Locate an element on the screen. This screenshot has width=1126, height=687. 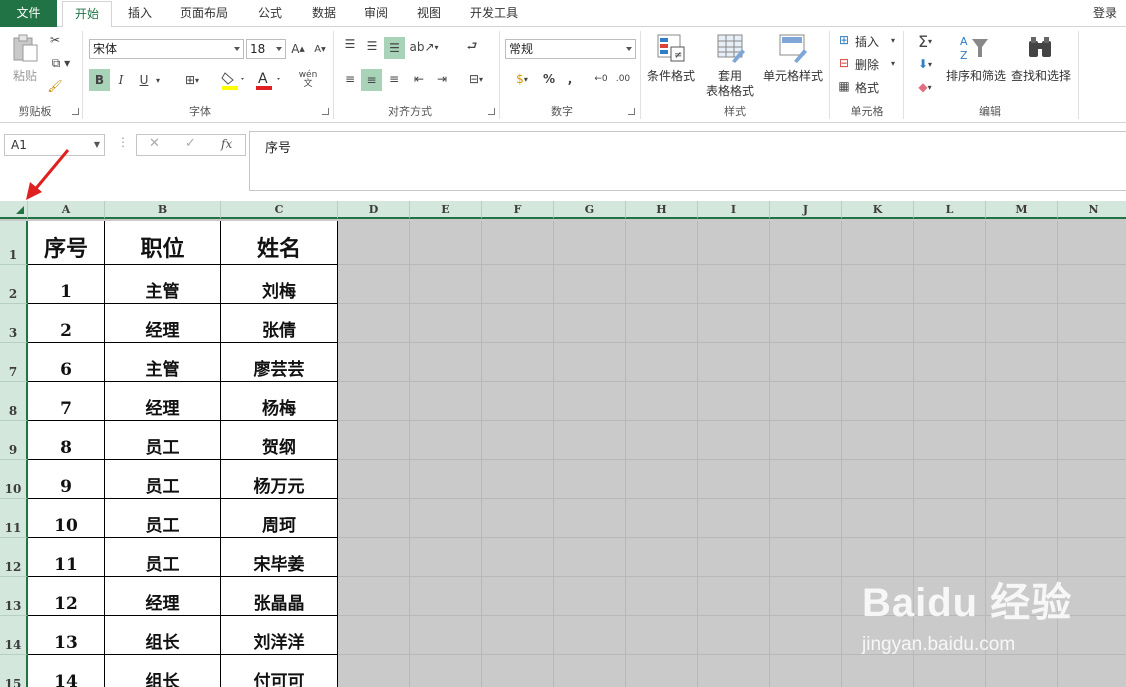
cell-c7: 廖芸芸 is located at coordinates (279, 362).